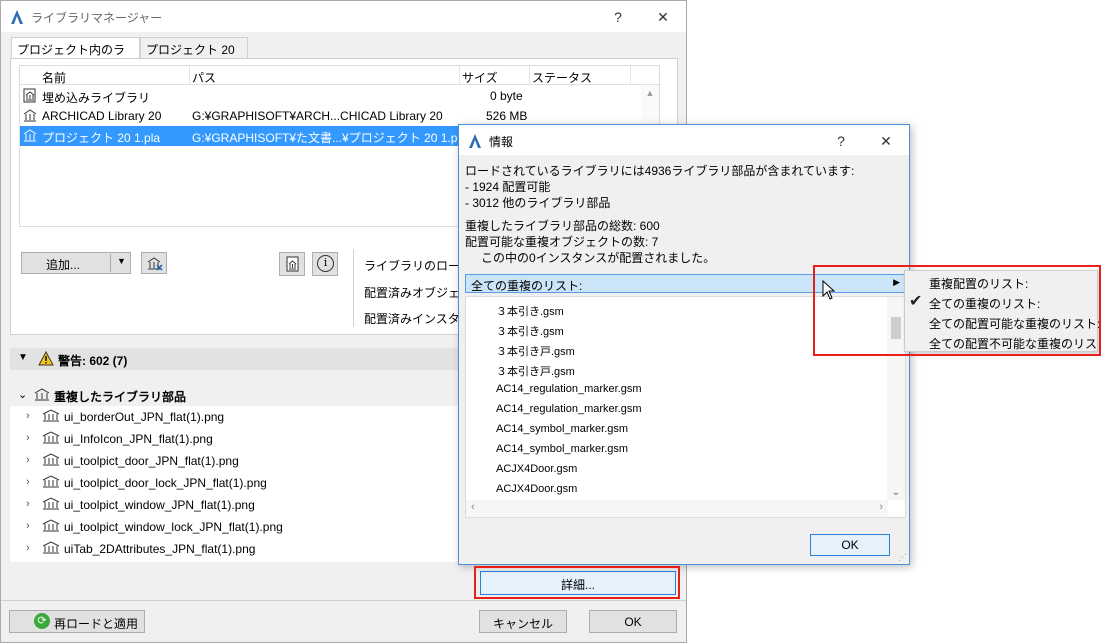 The width and height of the screenshot is (1101, 643). What do you see at coordinates (23, 357) in the screenshot?
I see `collapse-arrow-icon: ▼` at bounding box center [23, 357].